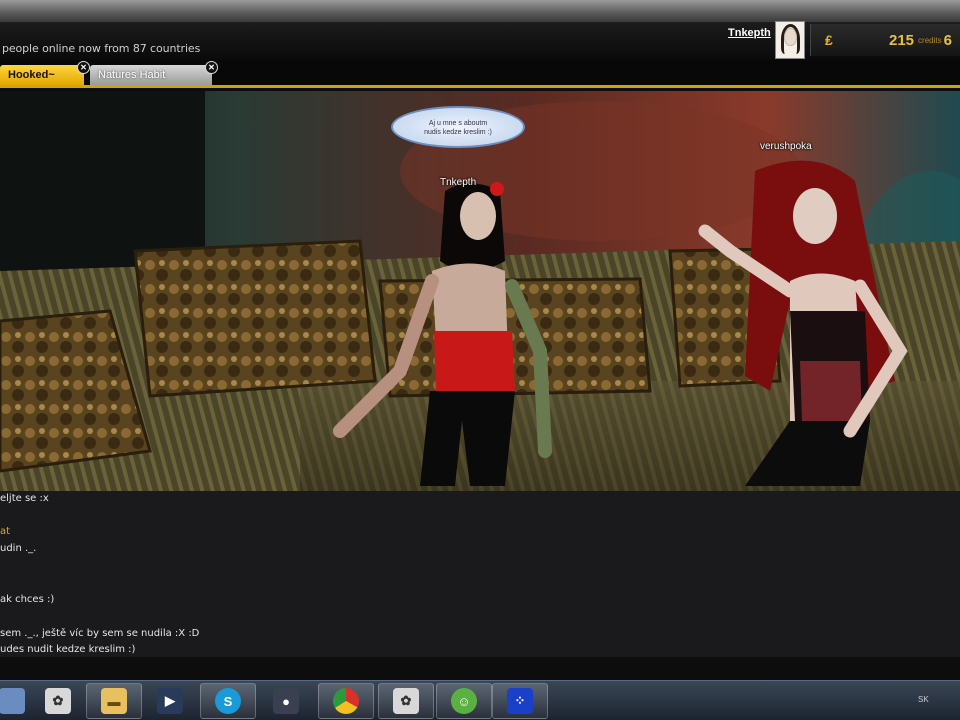 This screenshot has width=960, height=720. I want to click on chat-line: udes nudit kedze kreslim :), so click(68, 649).